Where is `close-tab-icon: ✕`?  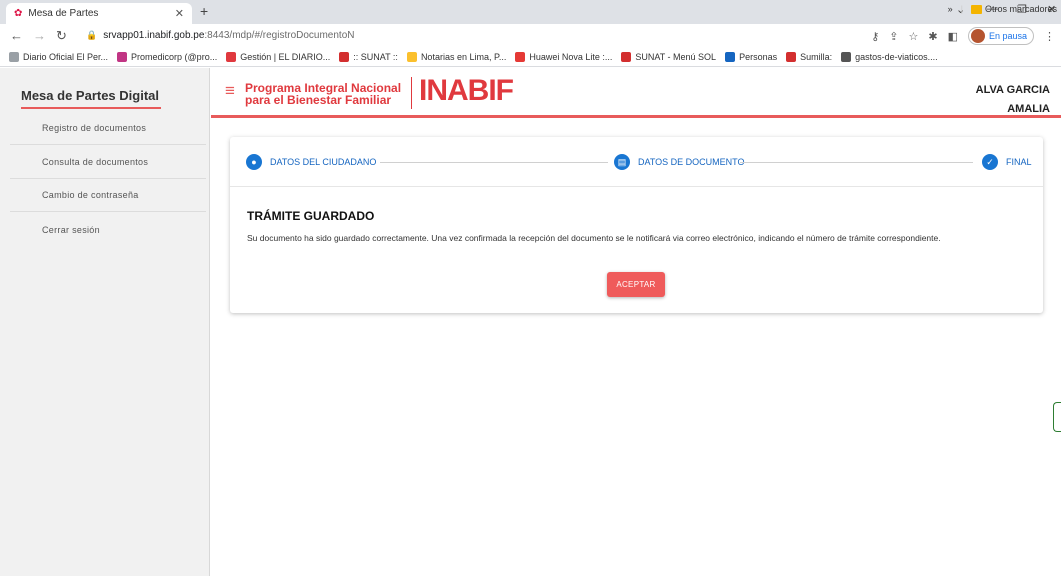
close-tab-icon: ✕ is located at coordinates (179, 13).